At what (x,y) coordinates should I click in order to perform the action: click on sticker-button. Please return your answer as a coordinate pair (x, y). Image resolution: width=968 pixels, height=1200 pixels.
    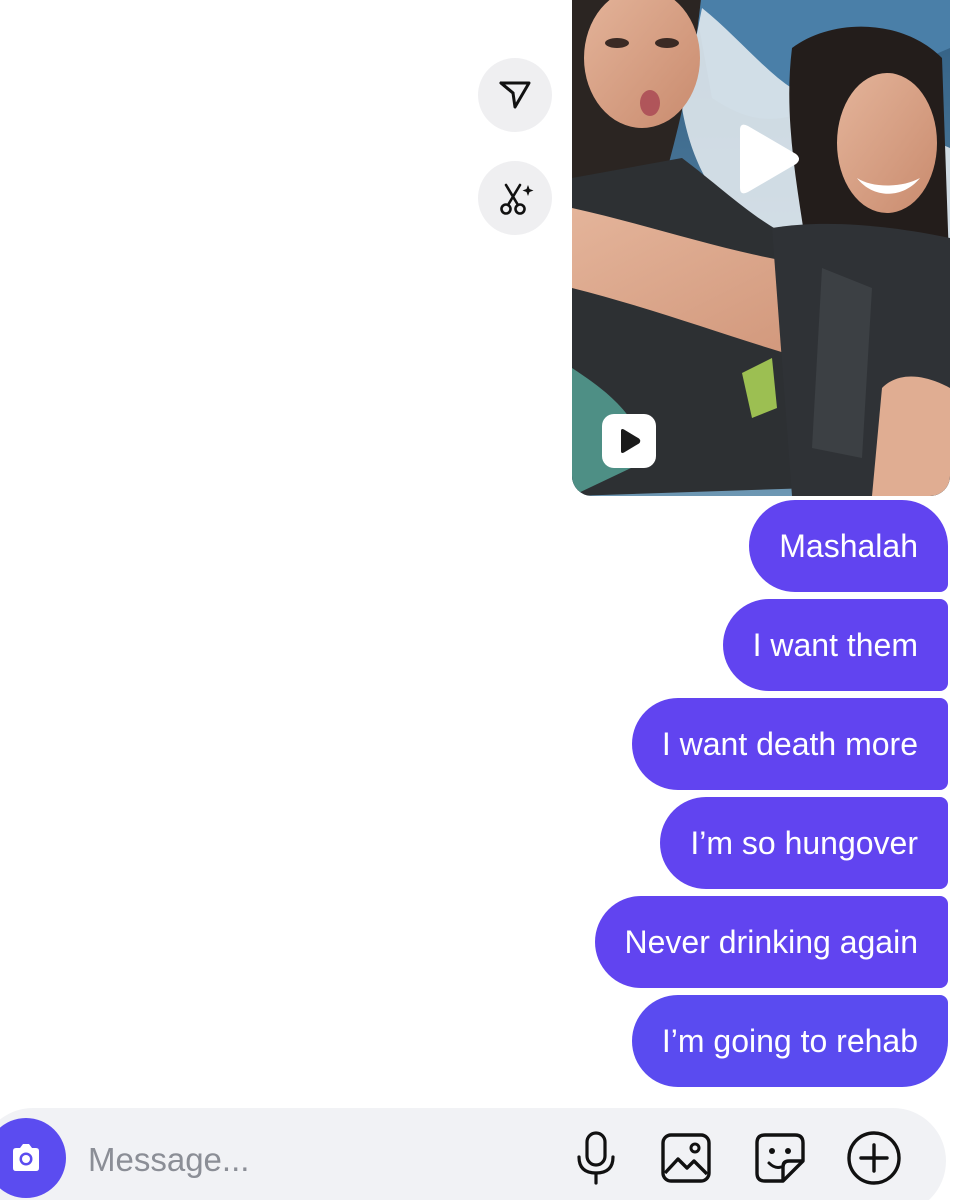
    Looking at the image, I should click on (780, 1158).